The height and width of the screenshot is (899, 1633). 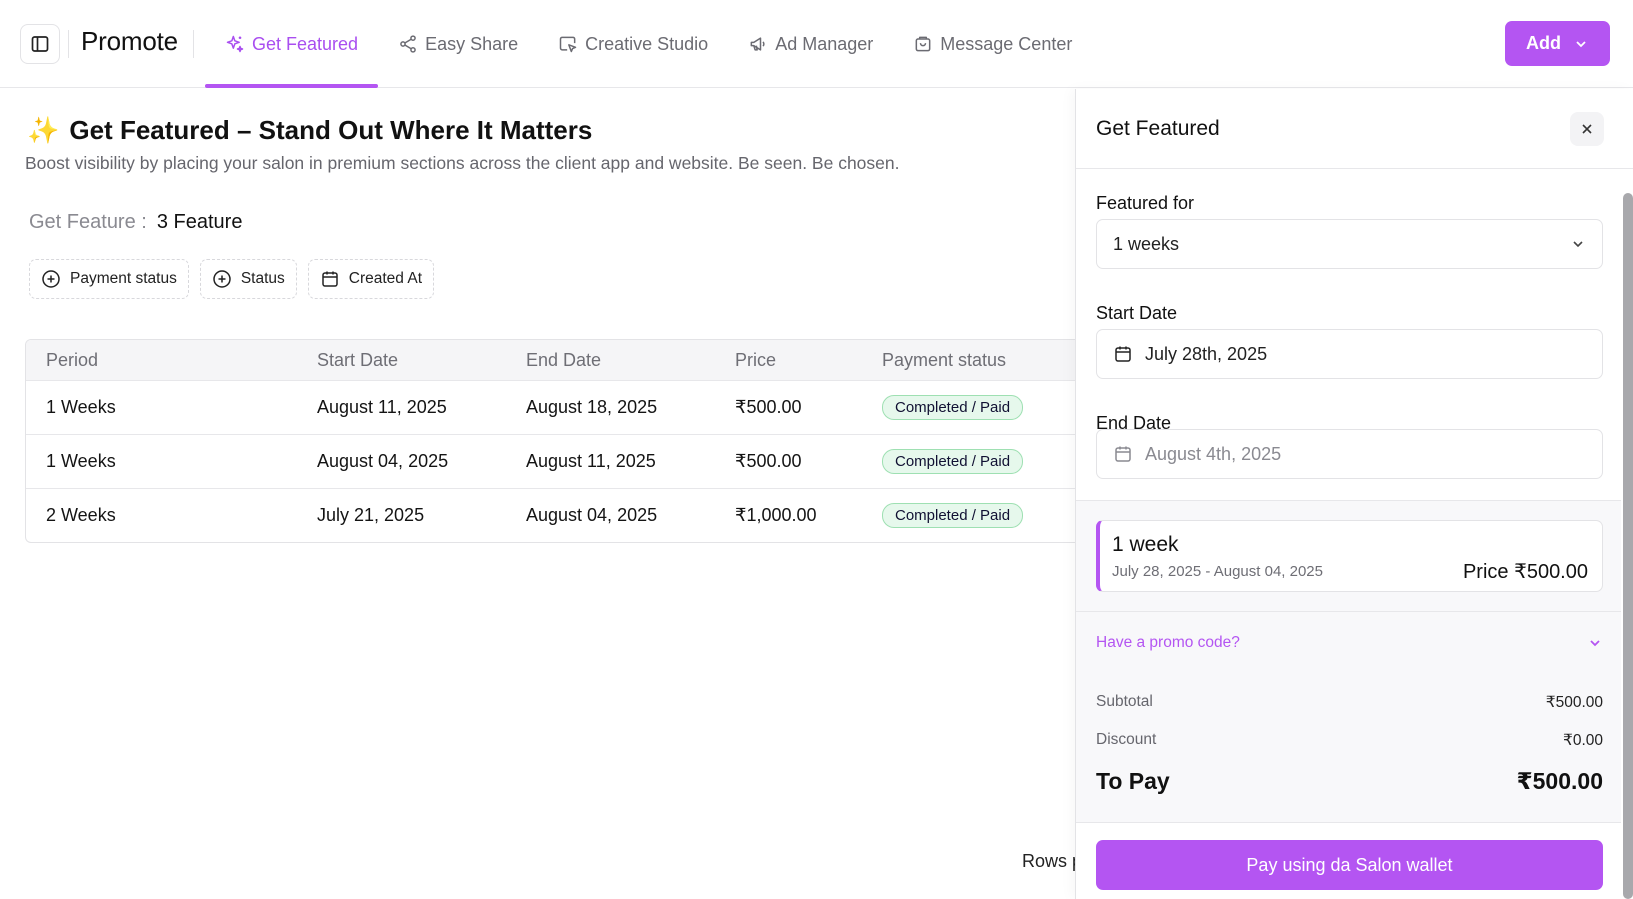 What do you see at coordinates (262, 278) in the screenshot?
I see `filter-label: Status` at bounding box center [262, 278].